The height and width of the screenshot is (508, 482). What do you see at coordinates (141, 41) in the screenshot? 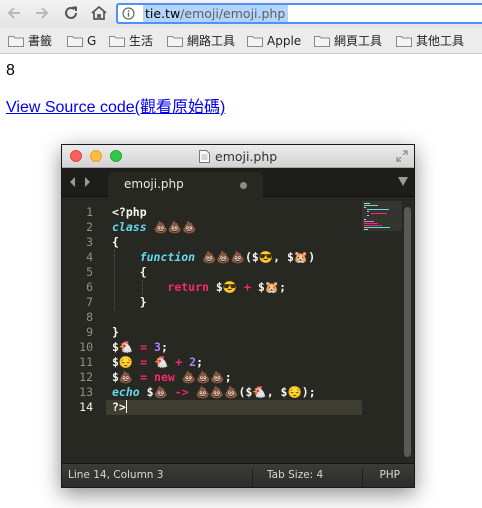
I see `bookmark-label: 生活` at bounding box center [141, 41].